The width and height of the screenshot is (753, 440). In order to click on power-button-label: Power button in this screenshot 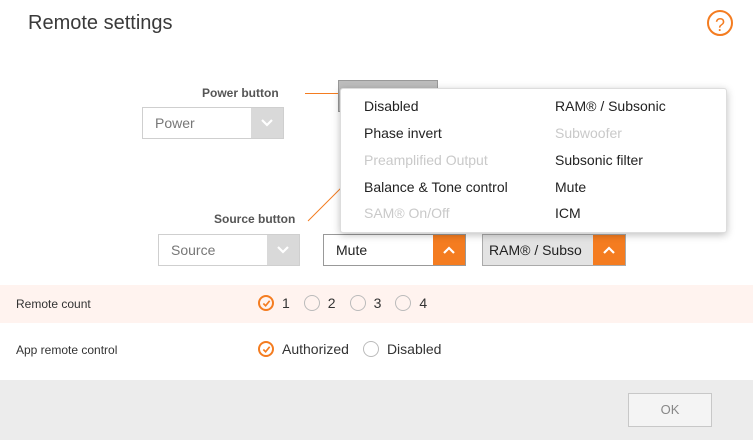, I will do `click(240, 93)`.